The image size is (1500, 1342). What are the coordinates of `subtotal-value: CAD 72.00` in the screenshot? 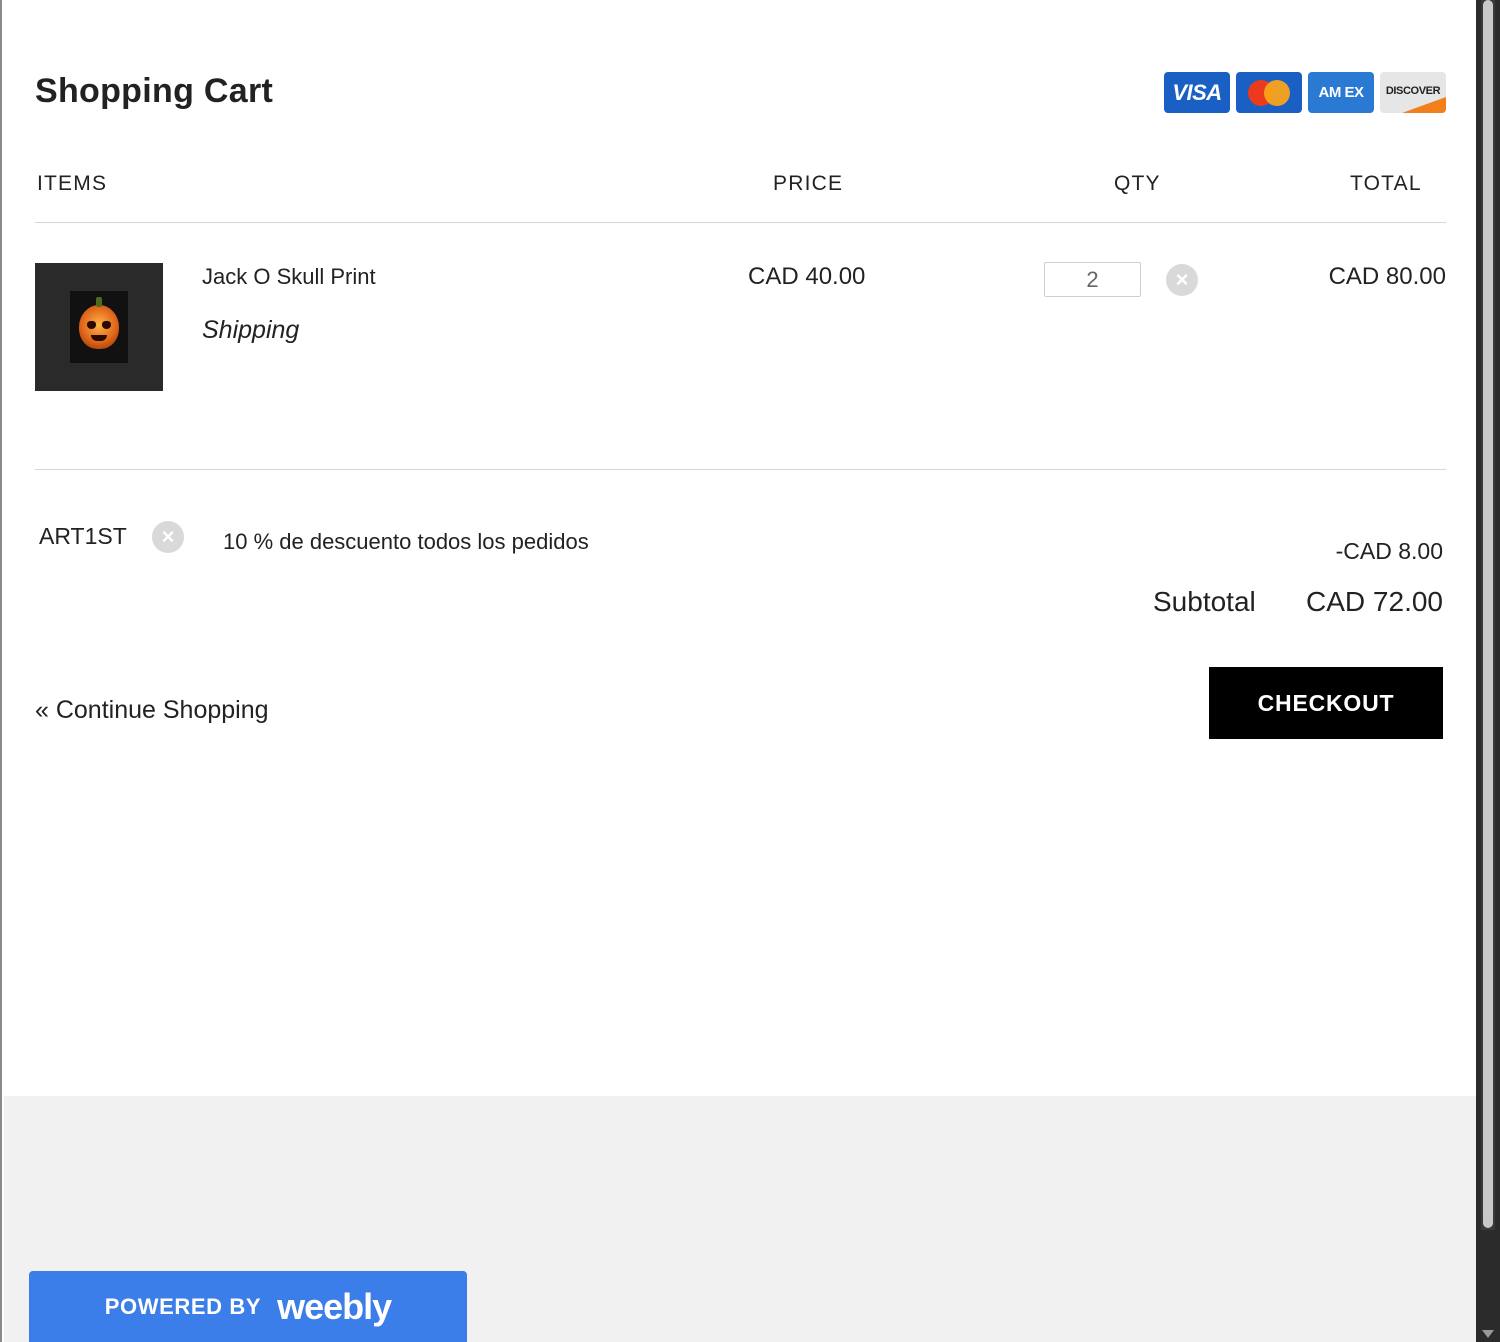 It's located at (1374, 601).